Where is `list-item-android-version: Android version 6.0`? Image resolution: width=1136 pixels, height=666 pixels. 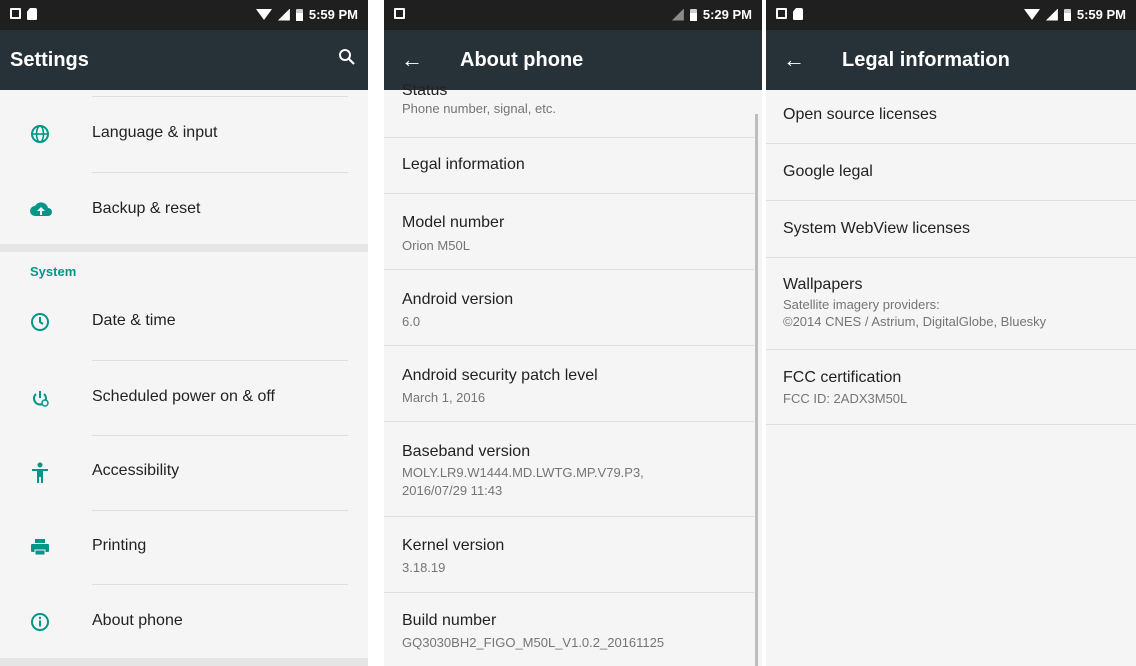 list-item-android-version: Android version 6.0 is located at coordinates (569, 308).